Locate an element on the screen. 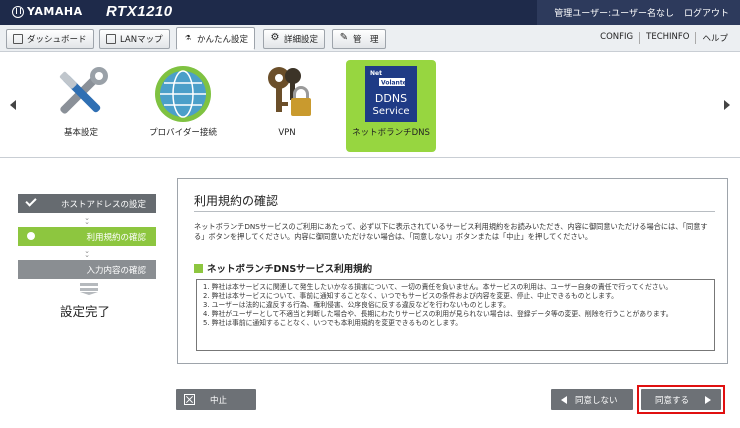 The image size is (740, 428). tab-dashboard: ダッシュボード is located at coordinates (50, 39).